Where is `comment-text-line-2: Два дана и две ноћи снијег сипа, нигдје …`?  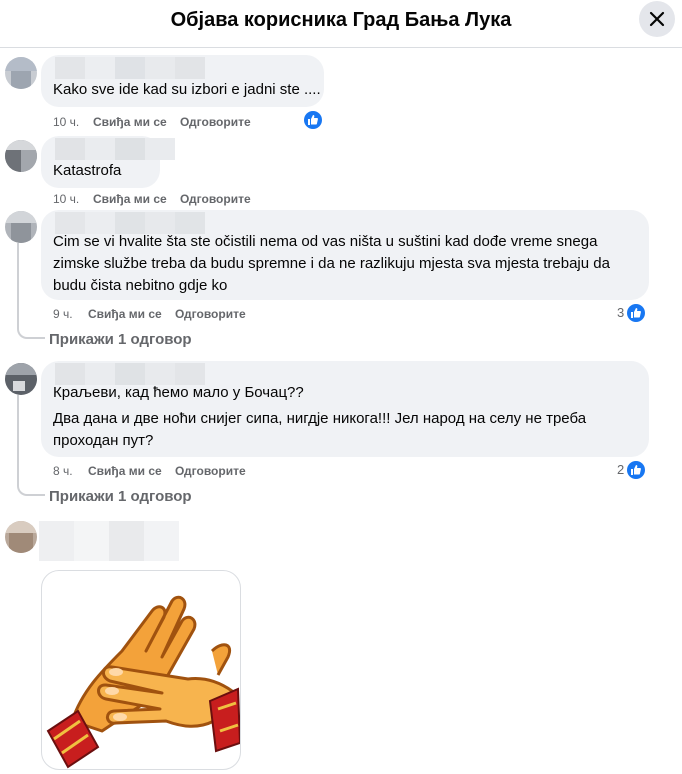
comment-text-line-2: Два дана и две ноћи снијег сипа, нигдје … is located at coordinates (320, 429).